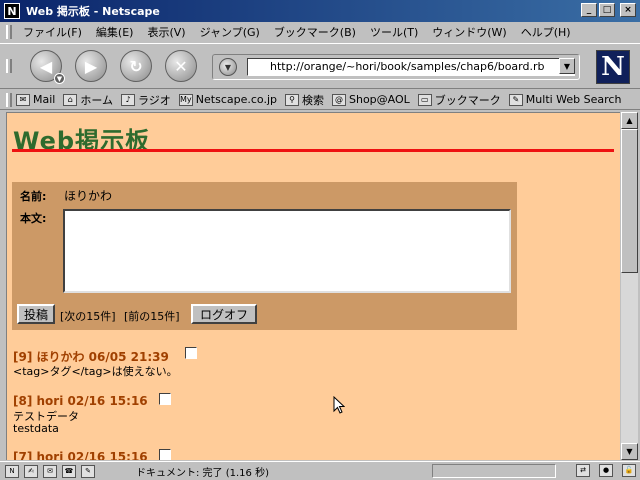 Image resolution: width=640 pixels, height=480 pixels. Describe the element at coordinates (97, 100) in the screenshot. I see `pers-item-label: ホーム` at that location.